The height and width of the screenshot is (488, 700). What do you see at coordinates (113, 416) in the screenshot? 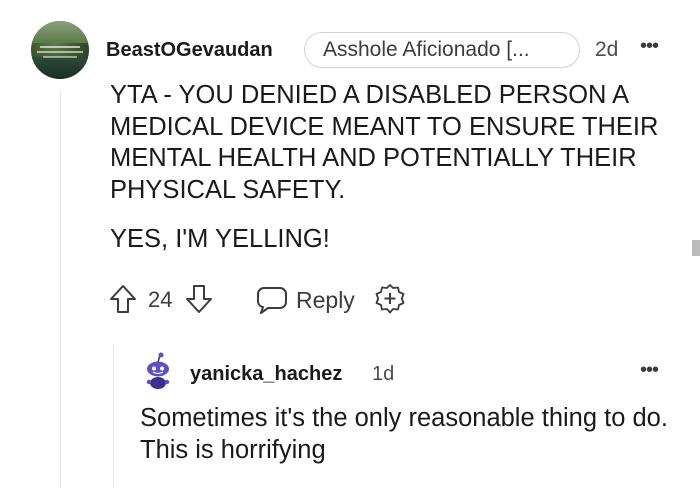
I see `reply-thread-line` at bounding box center [113, 416].